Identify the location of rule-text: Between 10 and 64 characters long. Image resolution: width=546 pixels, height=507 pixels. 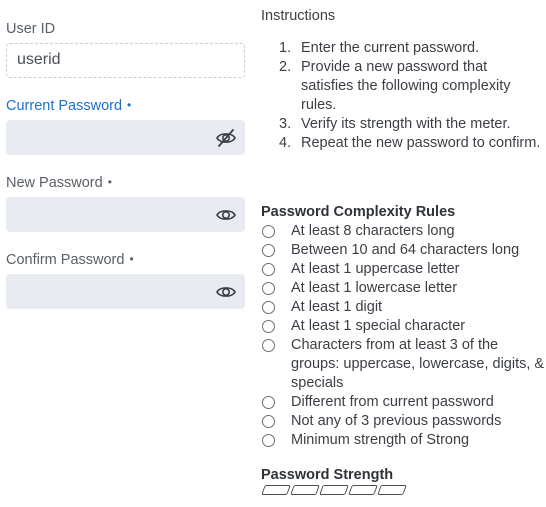
(405, 250).